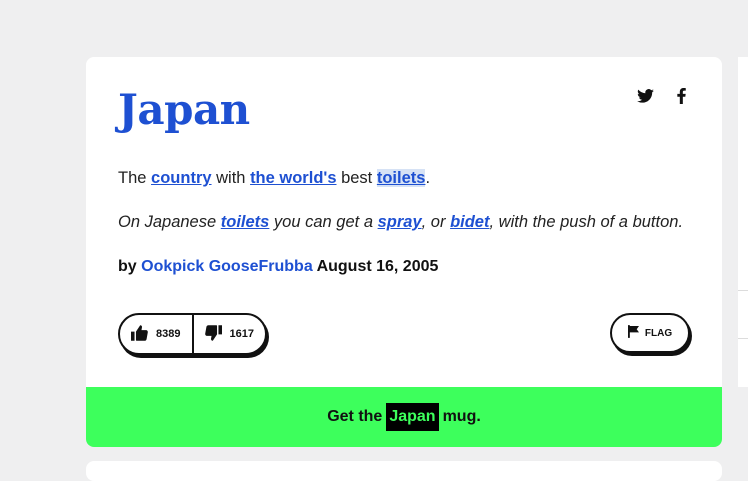 The image size is (748, 481). Describe the element at coordinates (213, 334) in the screenshot. I see `thumbs-down-icon` at that location.